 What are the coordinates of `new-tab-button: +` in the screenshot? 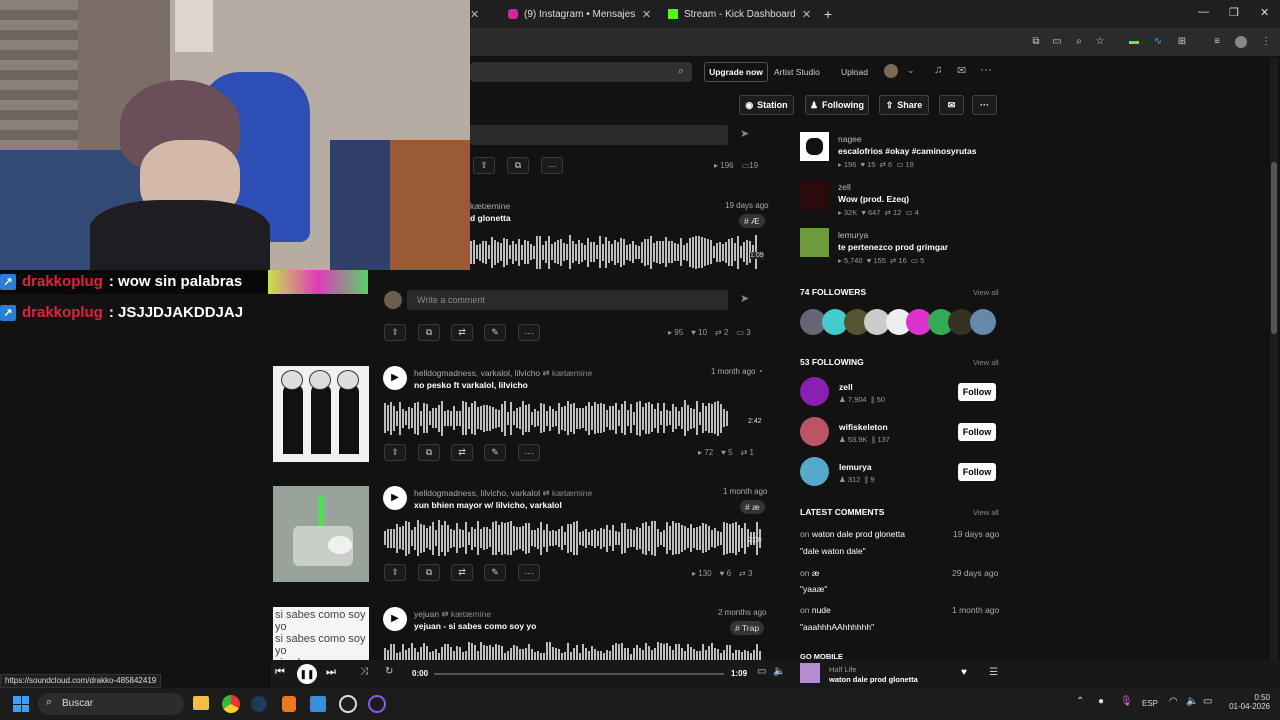 It's located at (828, 14).